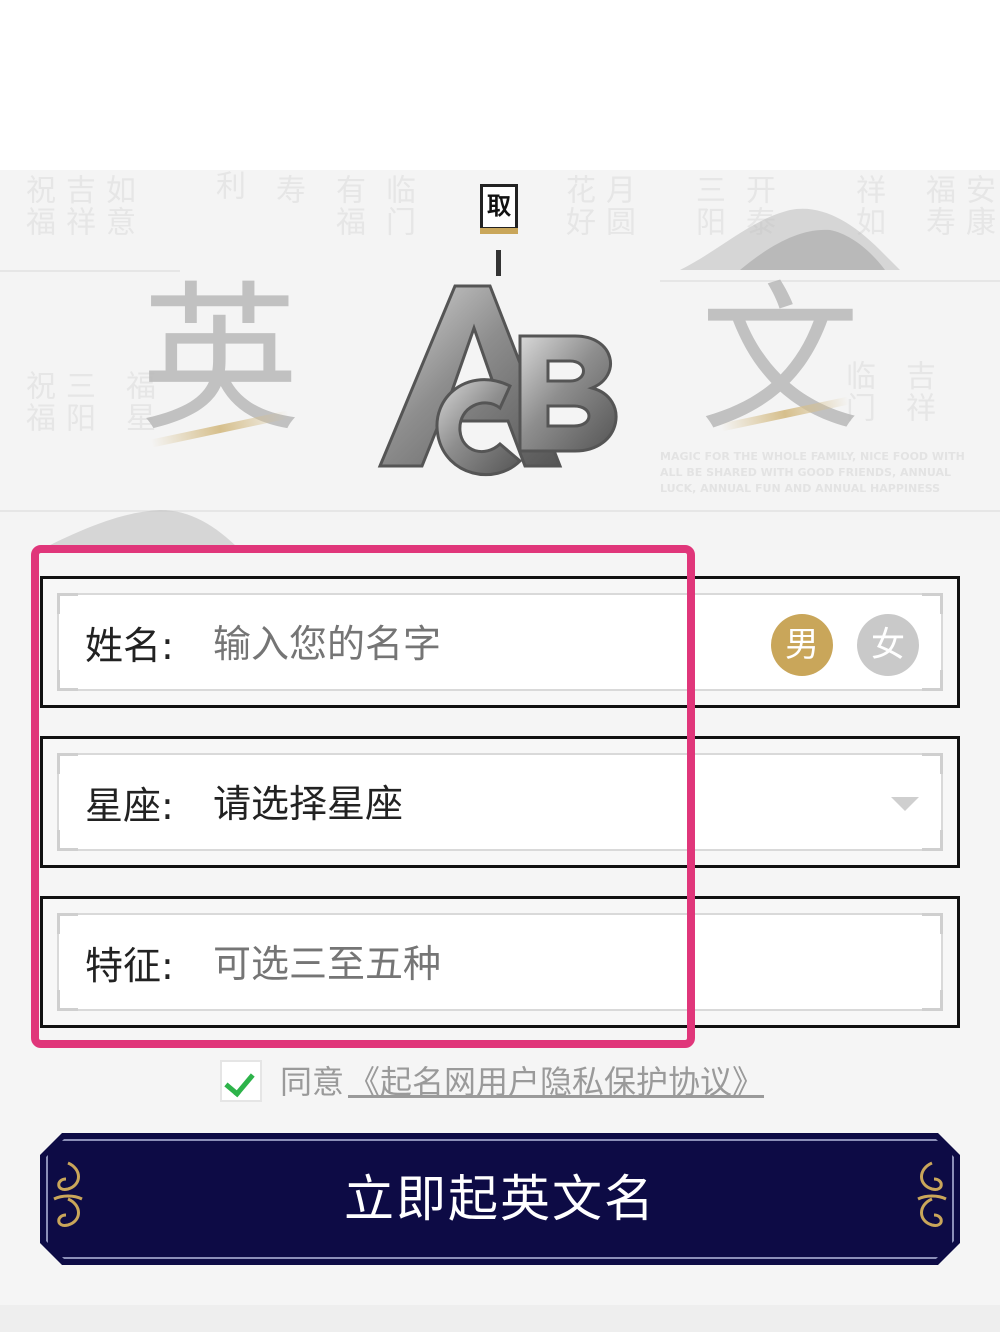 This screenshot has height=1332, width=1000. I want to click on ink-mountain-left, so click(140, 530).